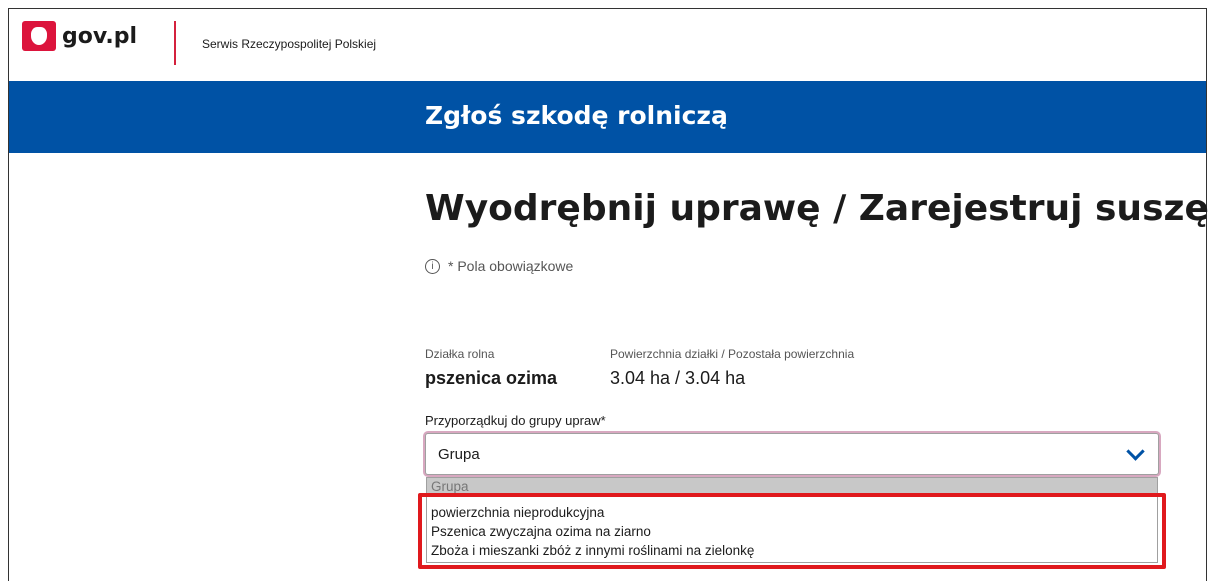 This screenshot has width=1215, height=581. Describe the element at coordinates (792, 454) in the screenshot. I see `group-select: Grupa` at that location.